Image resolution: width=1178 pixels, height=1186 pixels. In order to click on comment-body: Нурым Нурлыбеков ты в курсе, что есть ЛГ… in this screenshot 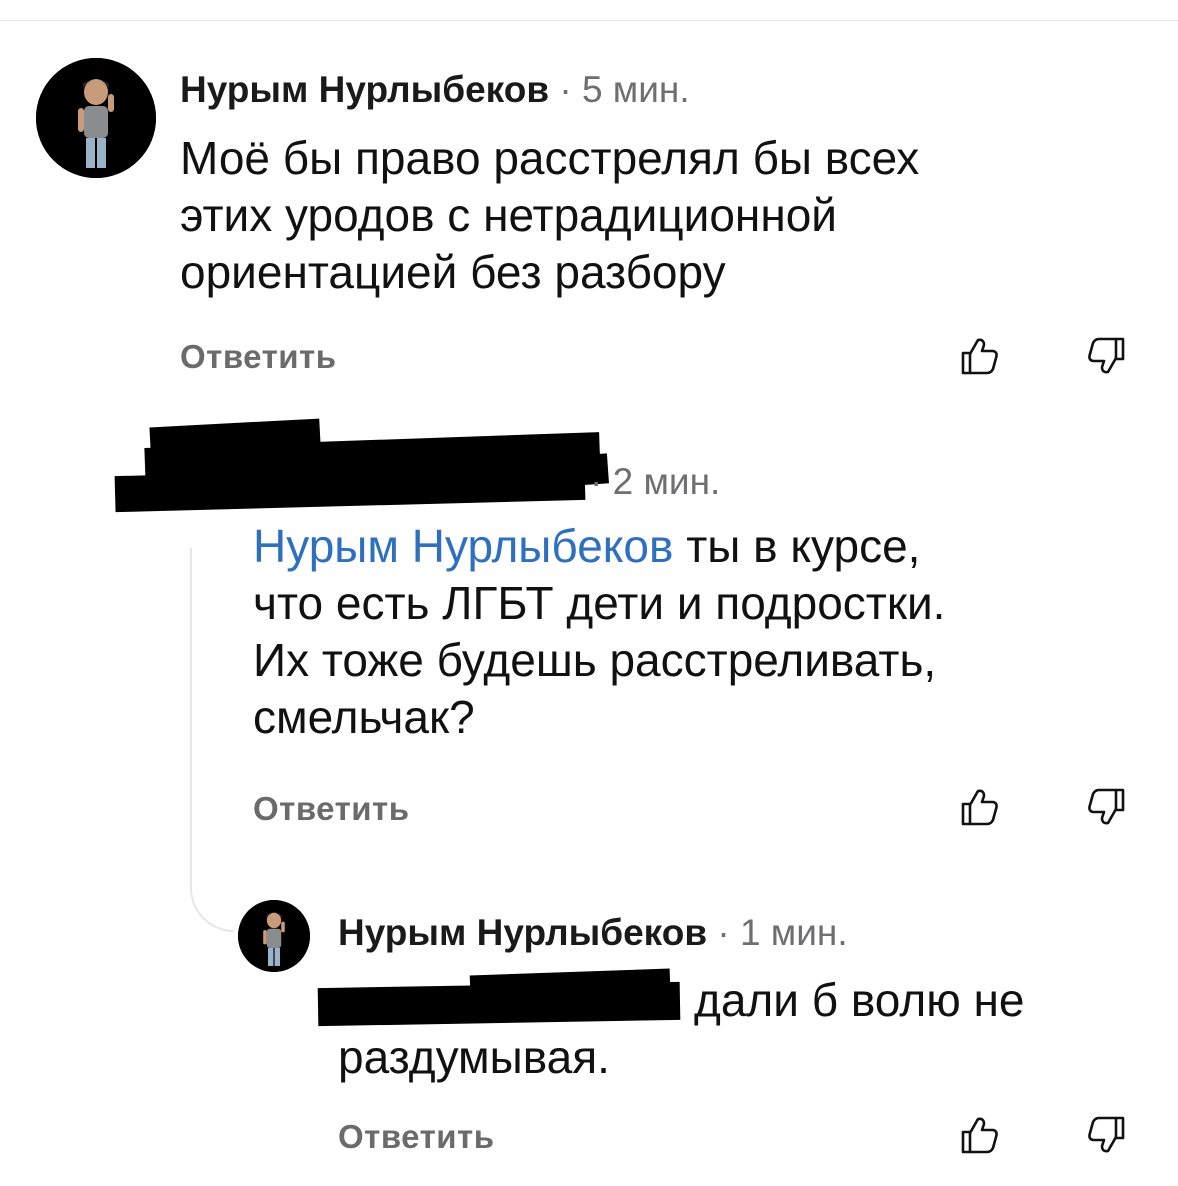, I will do `click(599, 632)`.